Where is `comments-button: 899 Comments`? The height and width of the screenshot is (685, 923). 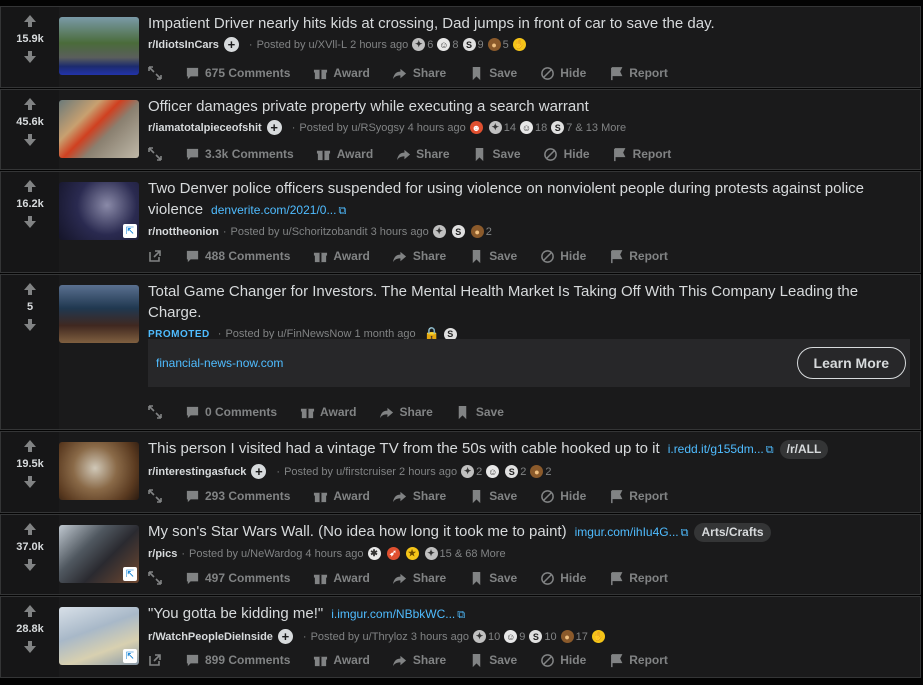
comments-button: 899 Comments is located at coordinates (237, 660).